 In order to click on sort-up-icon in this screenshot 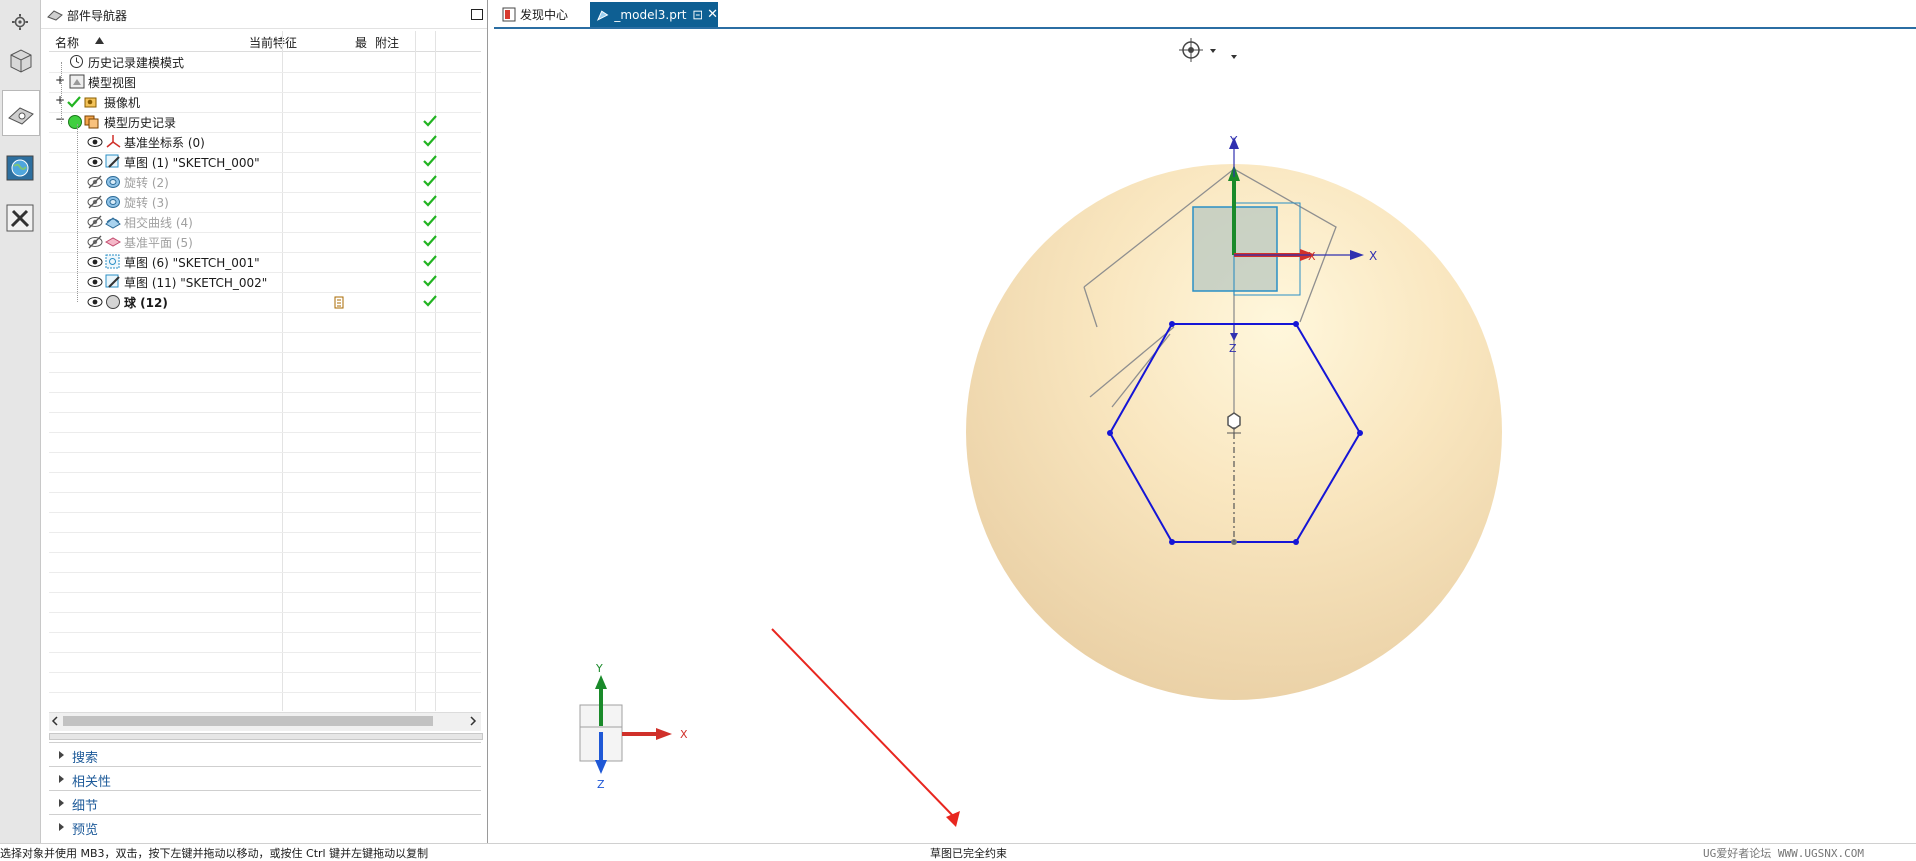, I will do `click(99, 40)`.